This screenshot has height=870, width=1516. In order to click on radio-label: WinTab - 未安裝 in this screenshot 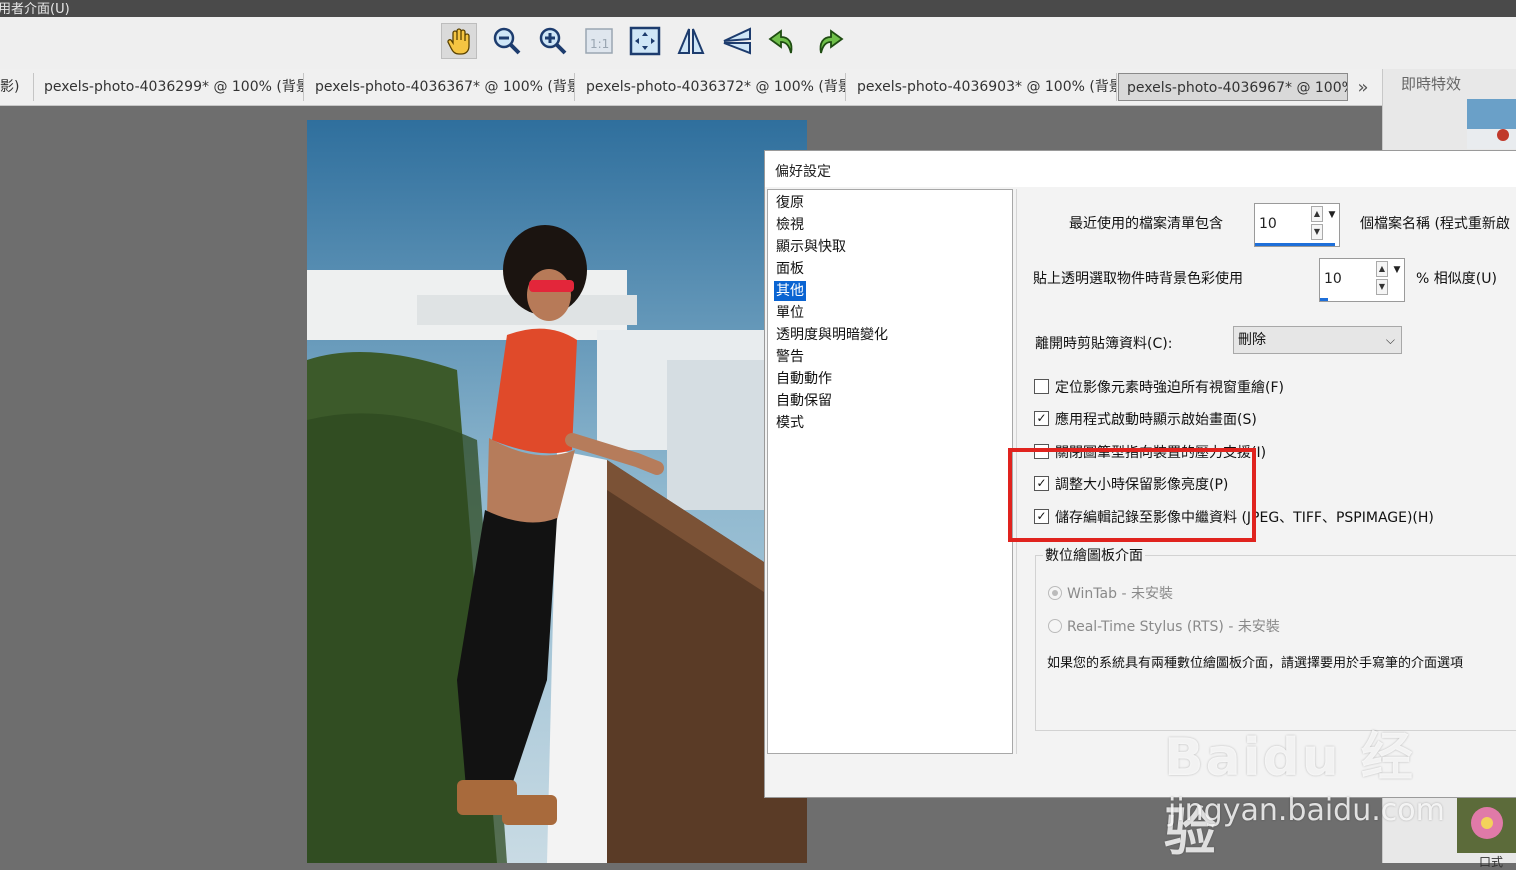, I will do `click(1120, 593)`.